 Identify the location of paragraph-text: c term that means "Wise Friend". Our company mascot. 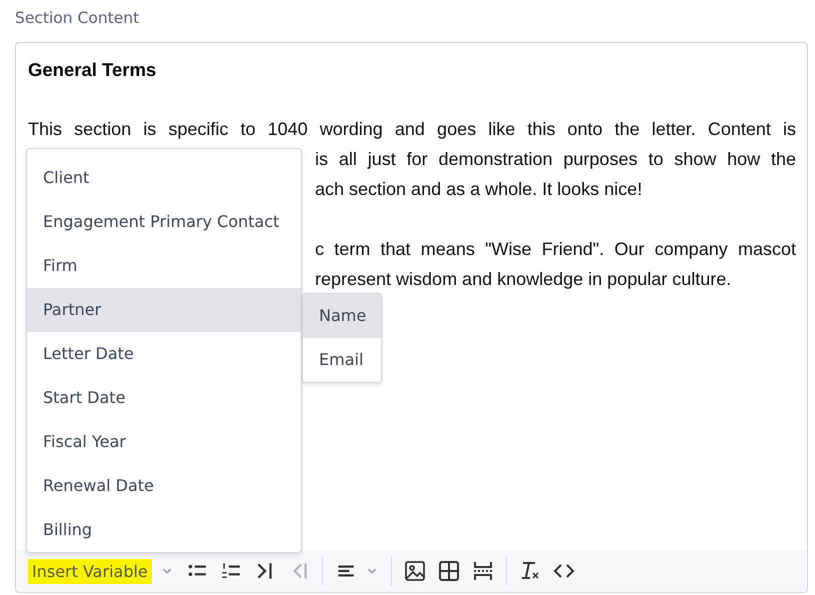
(555, 249).